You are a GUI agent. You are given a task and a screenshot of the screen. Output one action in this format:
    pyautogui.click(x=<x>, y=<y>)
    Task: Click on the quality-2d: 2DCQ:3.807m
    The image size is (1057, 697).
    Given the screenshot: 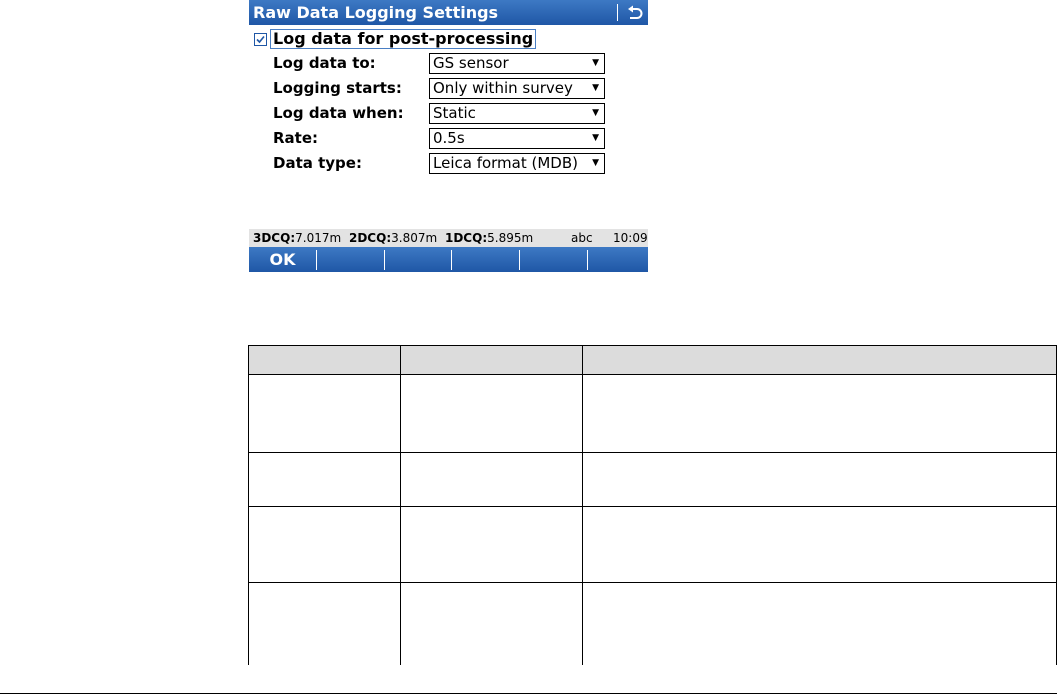 What is the action you would take?
    pyautogui.click(x=393, y=238)
    